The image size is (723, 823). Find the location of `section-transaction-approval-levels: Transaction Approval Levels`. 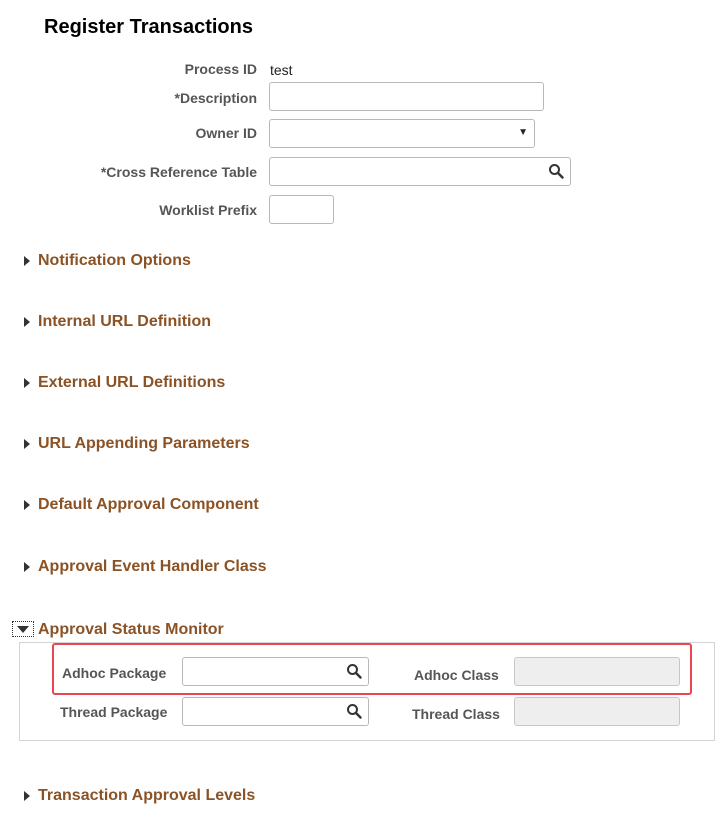

section-transaction-approval-levels: Transaction Approval Levels is located at coordinates (139, 796).